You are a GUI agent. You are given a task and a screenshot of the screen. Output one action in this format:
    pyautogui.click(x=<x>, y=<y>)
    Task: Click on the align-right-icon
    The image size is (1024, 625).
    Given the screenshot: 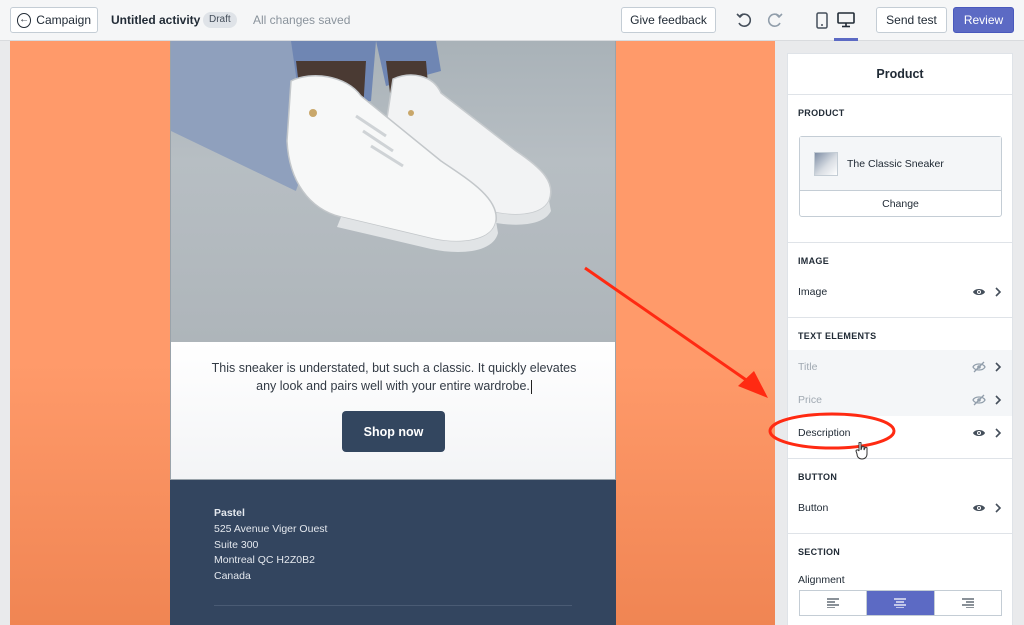 What is the action you would take?
    pyautogui.click(x=967, y=603)
    